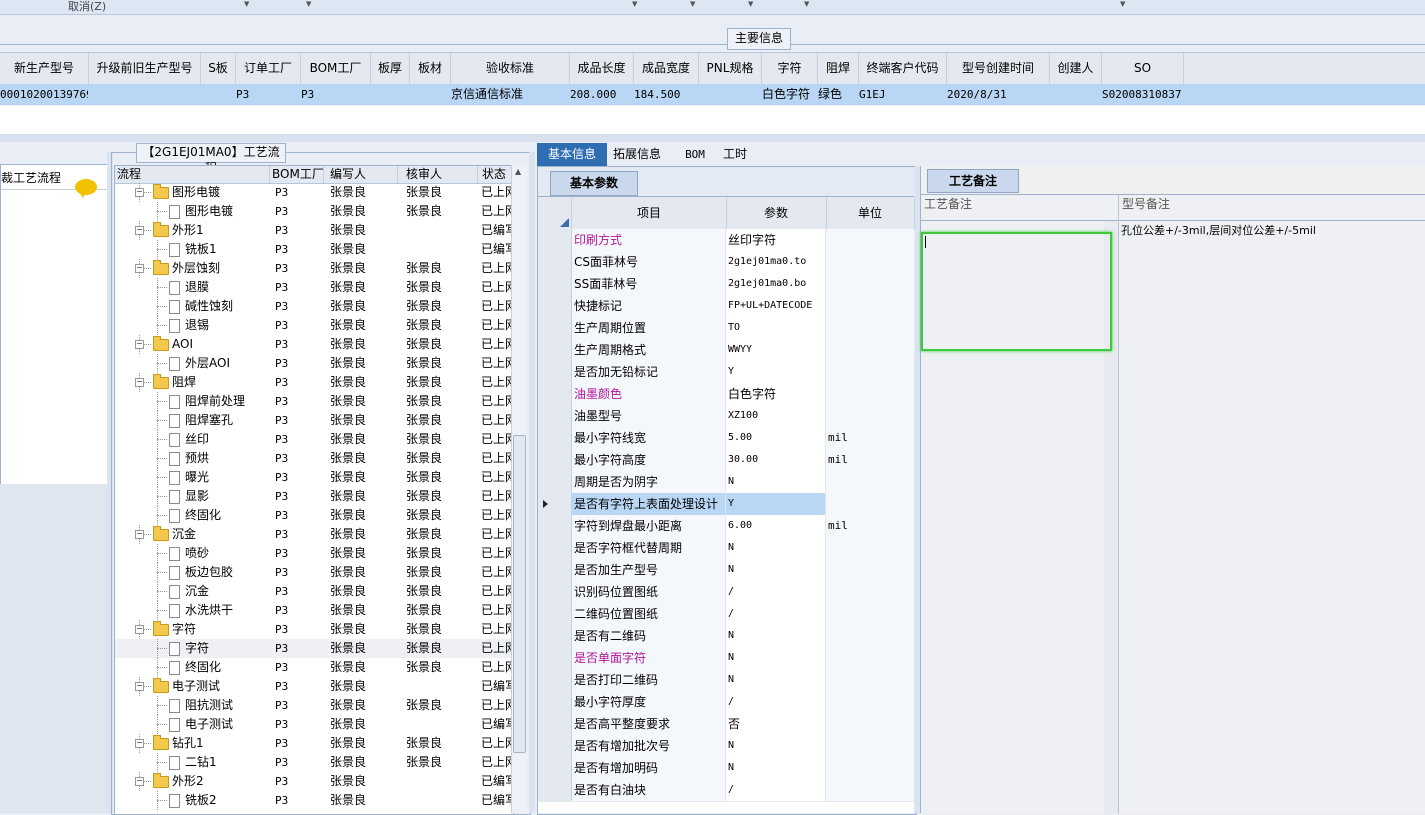 This screenshot has width=1425, height=815. I want to click on process-row: 图形电镀 P3 张景良 张景良 已上网, so click(314, 211).